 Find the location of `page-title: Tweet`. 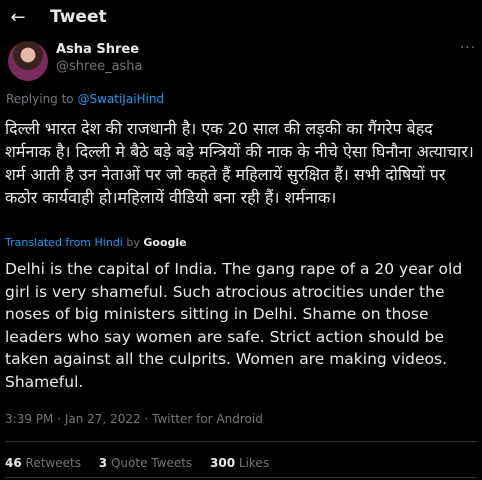

page-title: Tweet is located at coordinates (78, 17).